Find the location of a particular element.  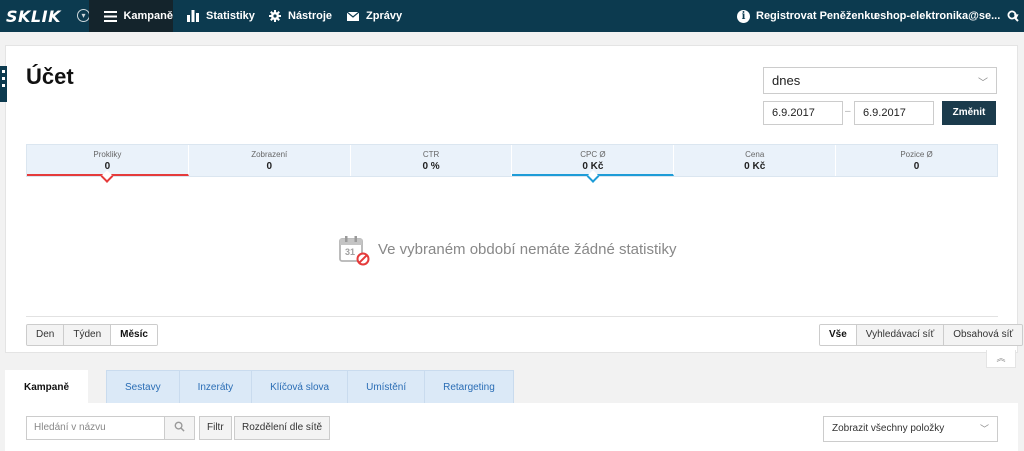

stat-prokliky: Prokliky 0 is located at coordinates (108, 164).